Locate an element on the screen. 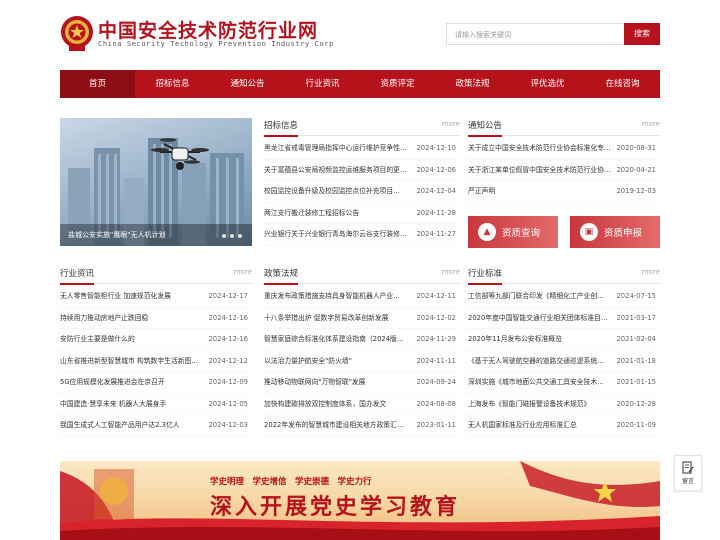 Image resolution: width=720 pixels, height=540 pixels. list-item: 深圳实施《城市地面公共交通工具安全技术… 2021-01-15 is located at coordinates (564, 383).